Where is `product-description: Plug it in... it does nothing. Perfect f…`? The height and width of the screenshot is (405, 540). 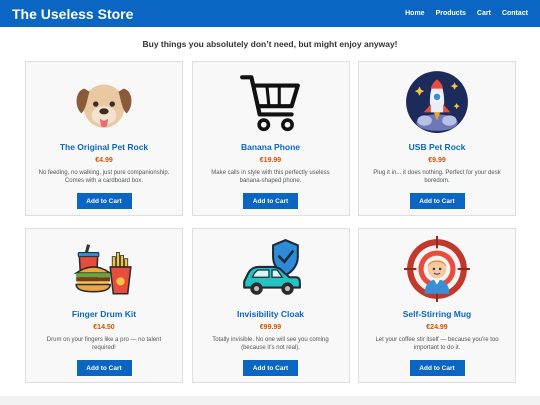 product-description: Plug it in... it does nothing. Perfect f… is located at coordinates (437, 177).